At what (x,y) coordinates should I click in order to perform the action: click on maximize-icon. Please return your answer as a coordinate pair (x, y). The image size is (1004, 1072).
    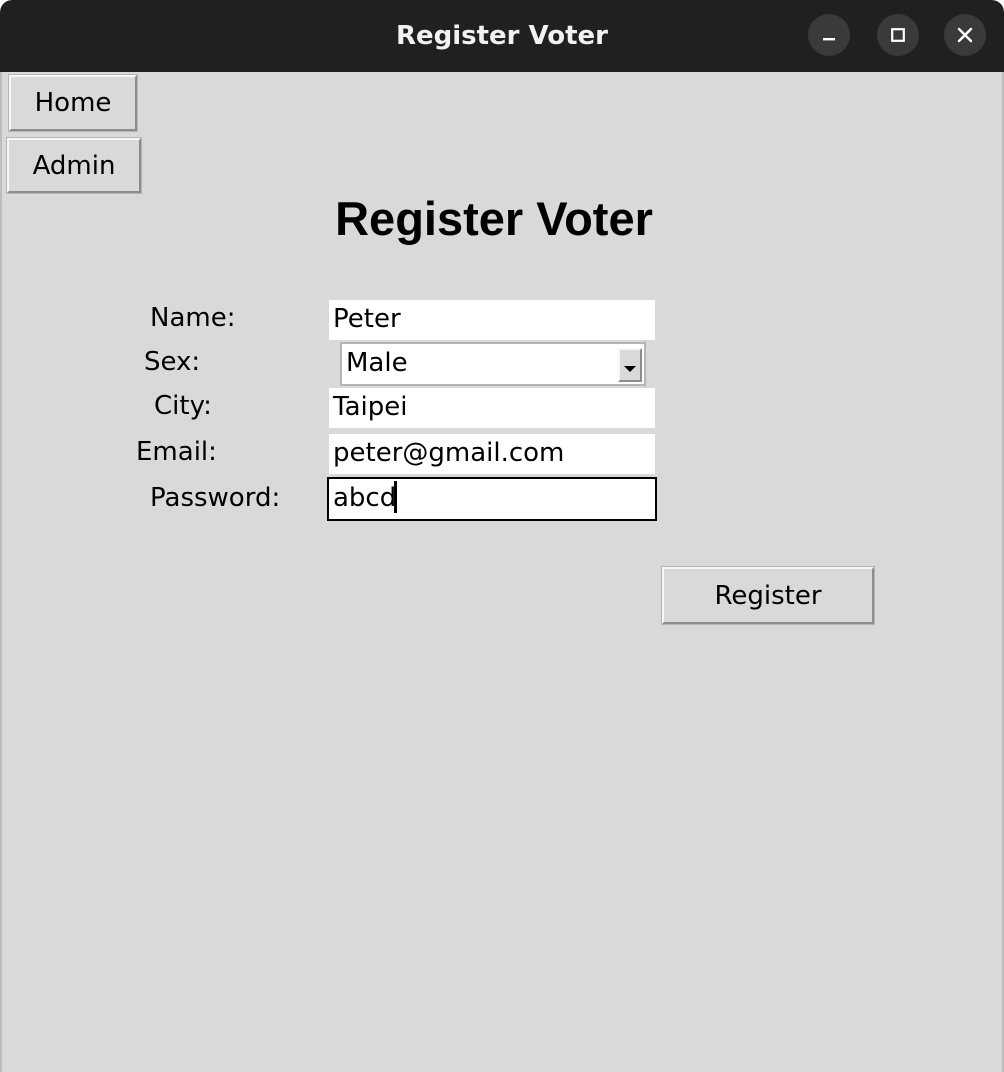
    Looking at the image, I should click on (898, 35).